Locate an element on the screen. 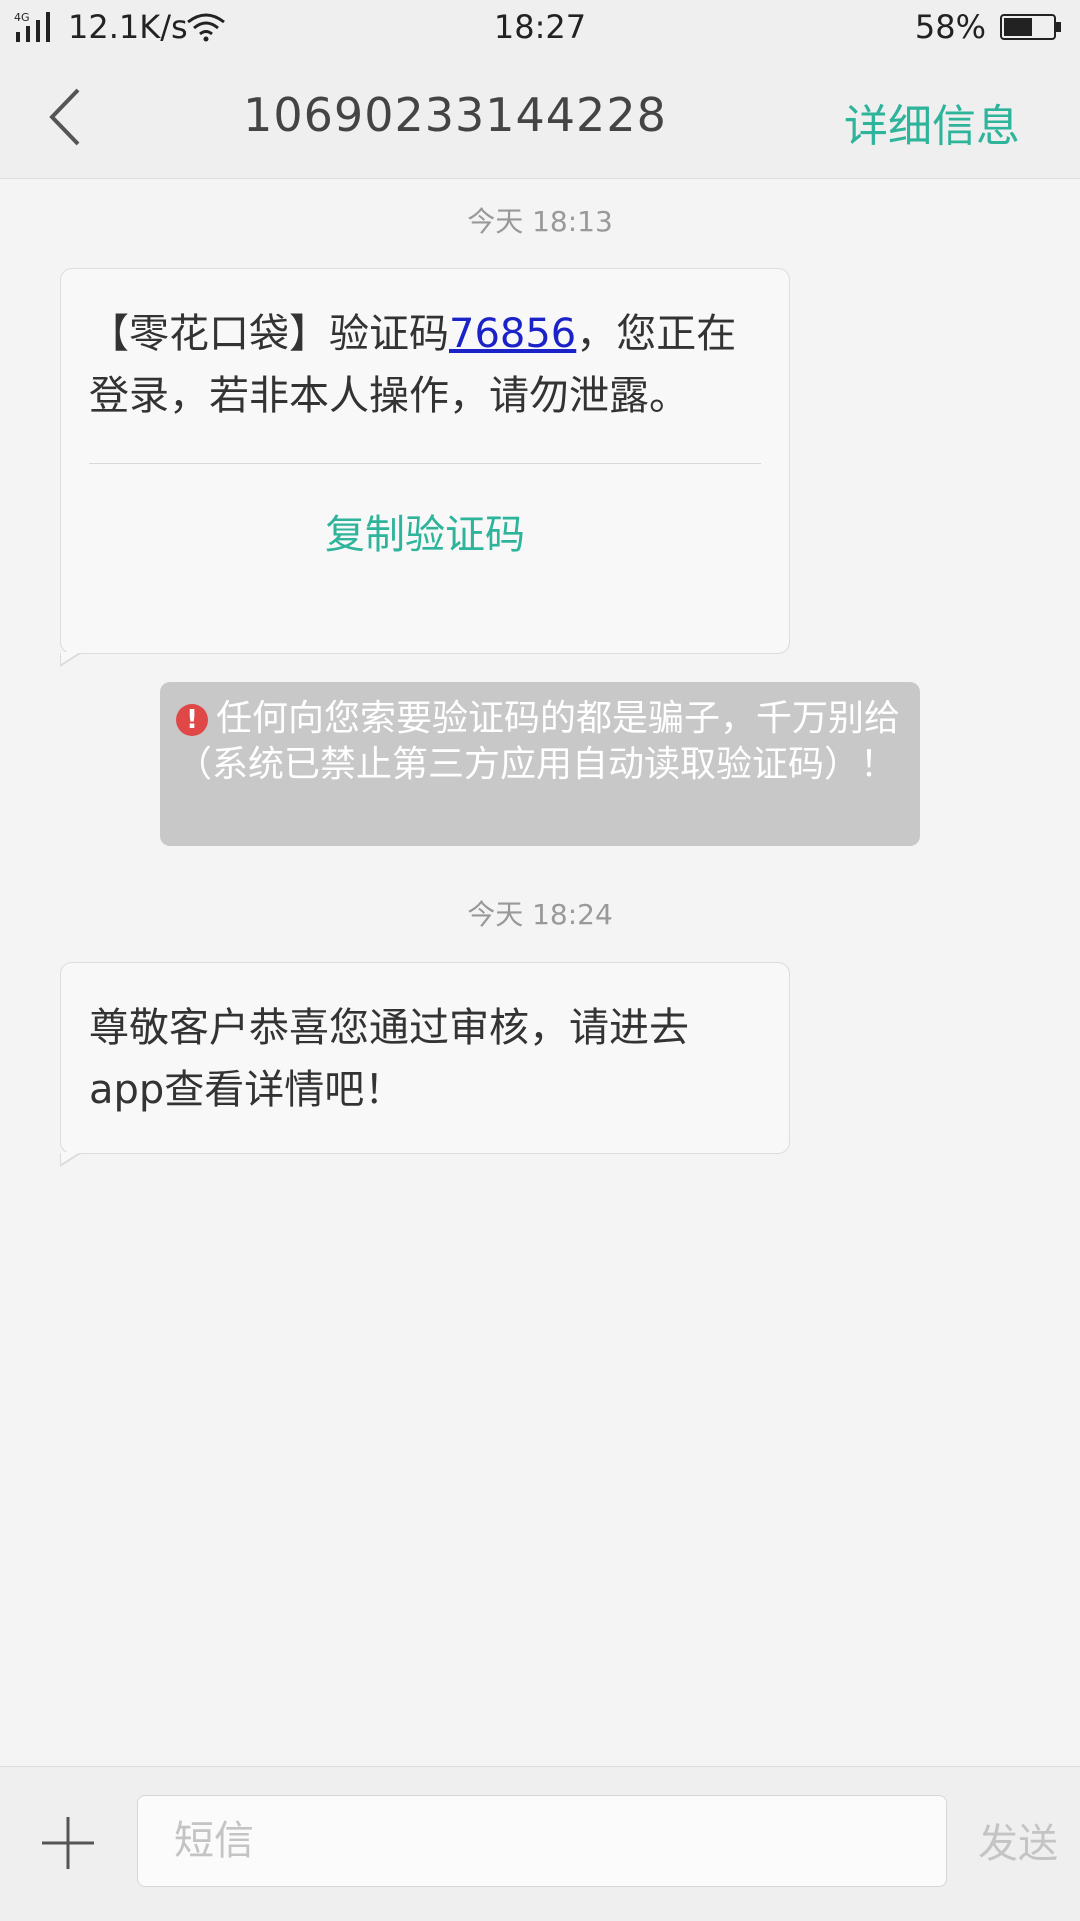 This screenshot has height=1921, width=1080. verification-code-link: 76856 is located at coordinates (512, 334).